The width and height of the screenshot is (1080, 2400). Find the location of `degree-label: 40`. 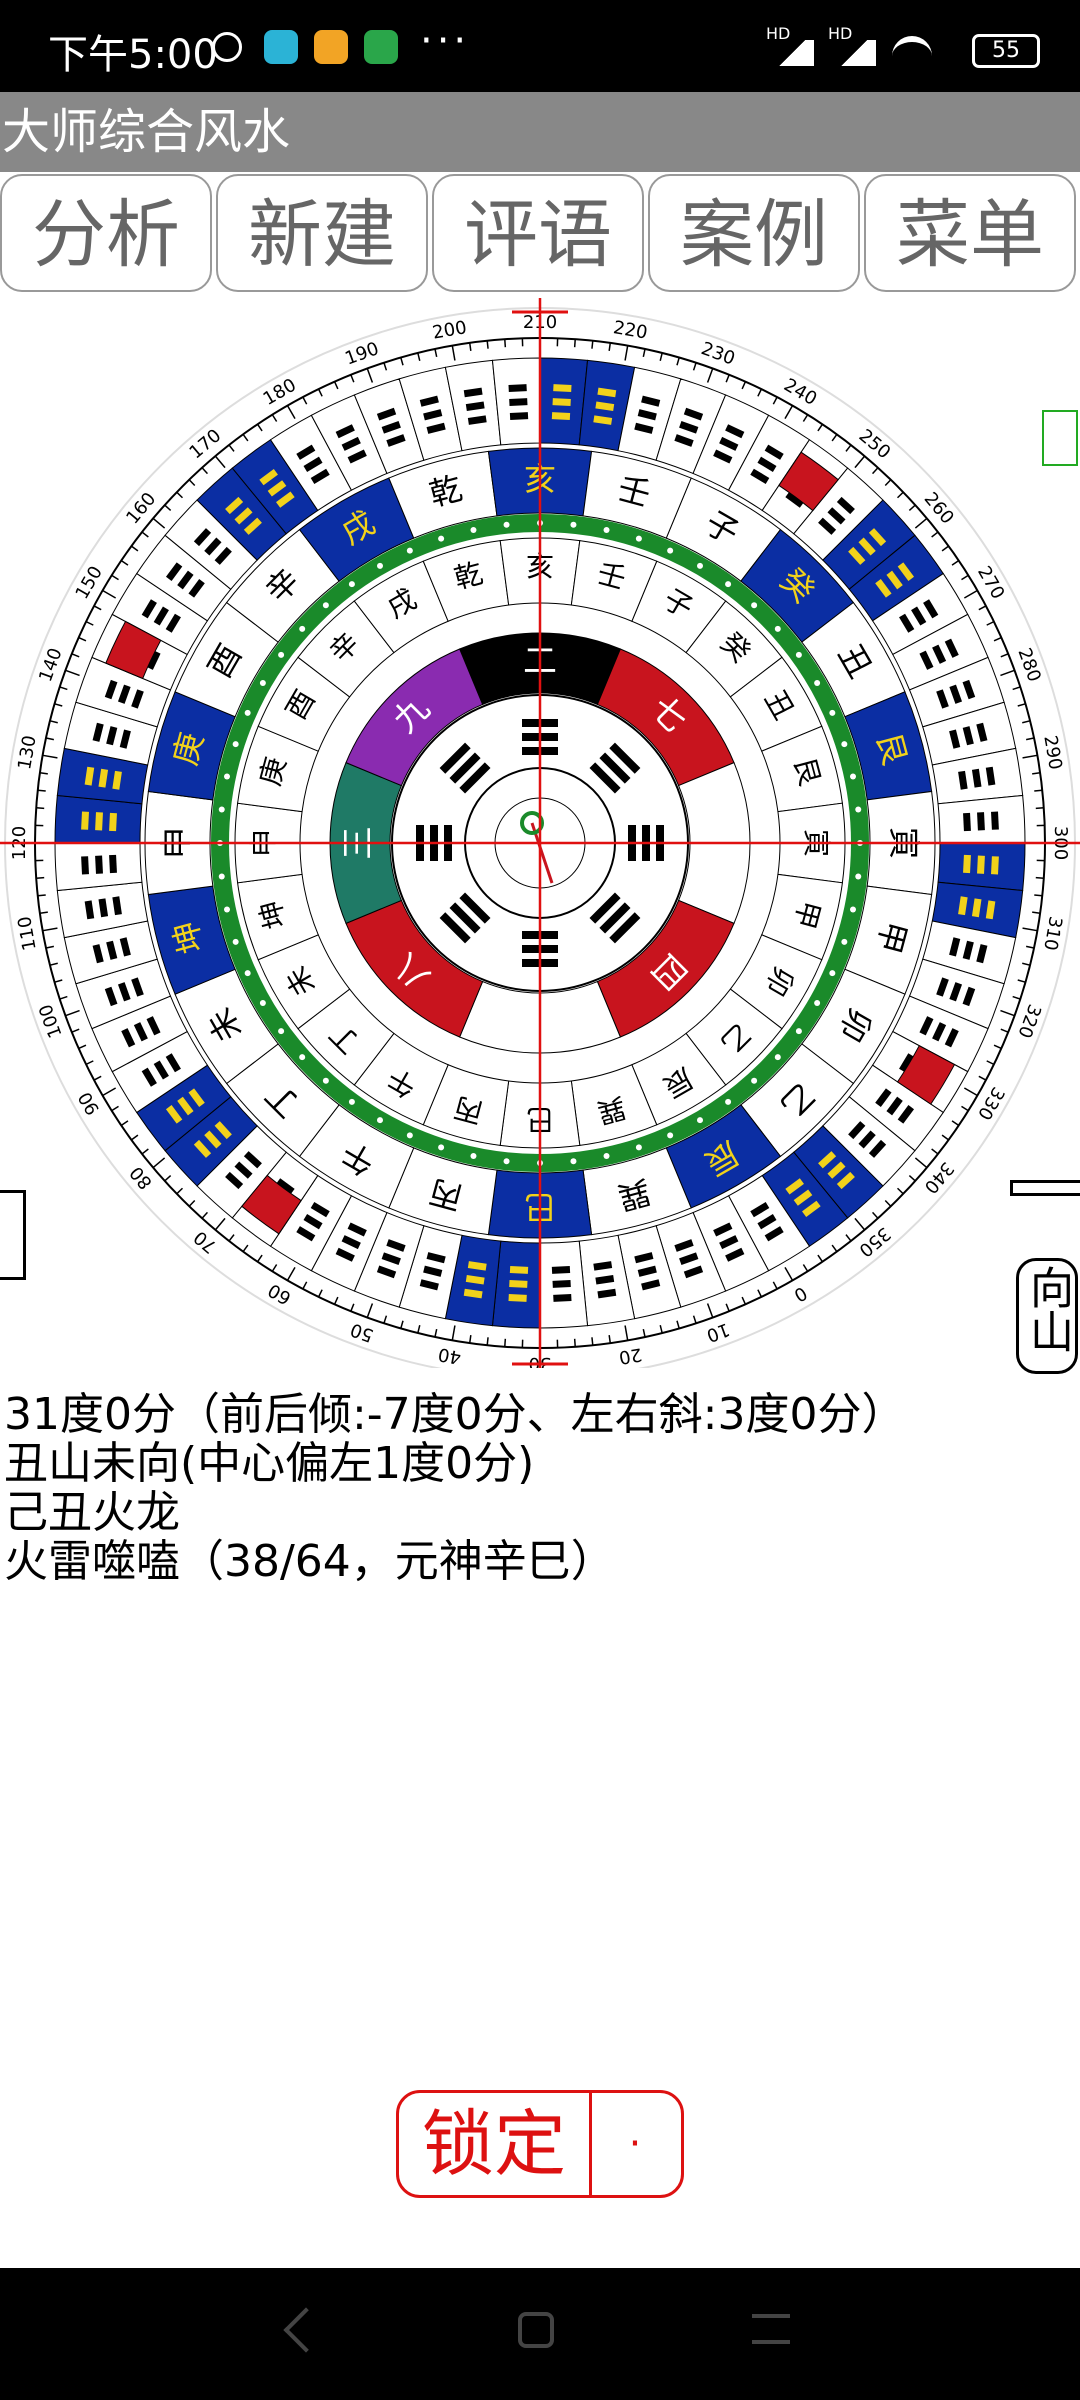

degree-label: 40 is located at coordinates (450, 1355).